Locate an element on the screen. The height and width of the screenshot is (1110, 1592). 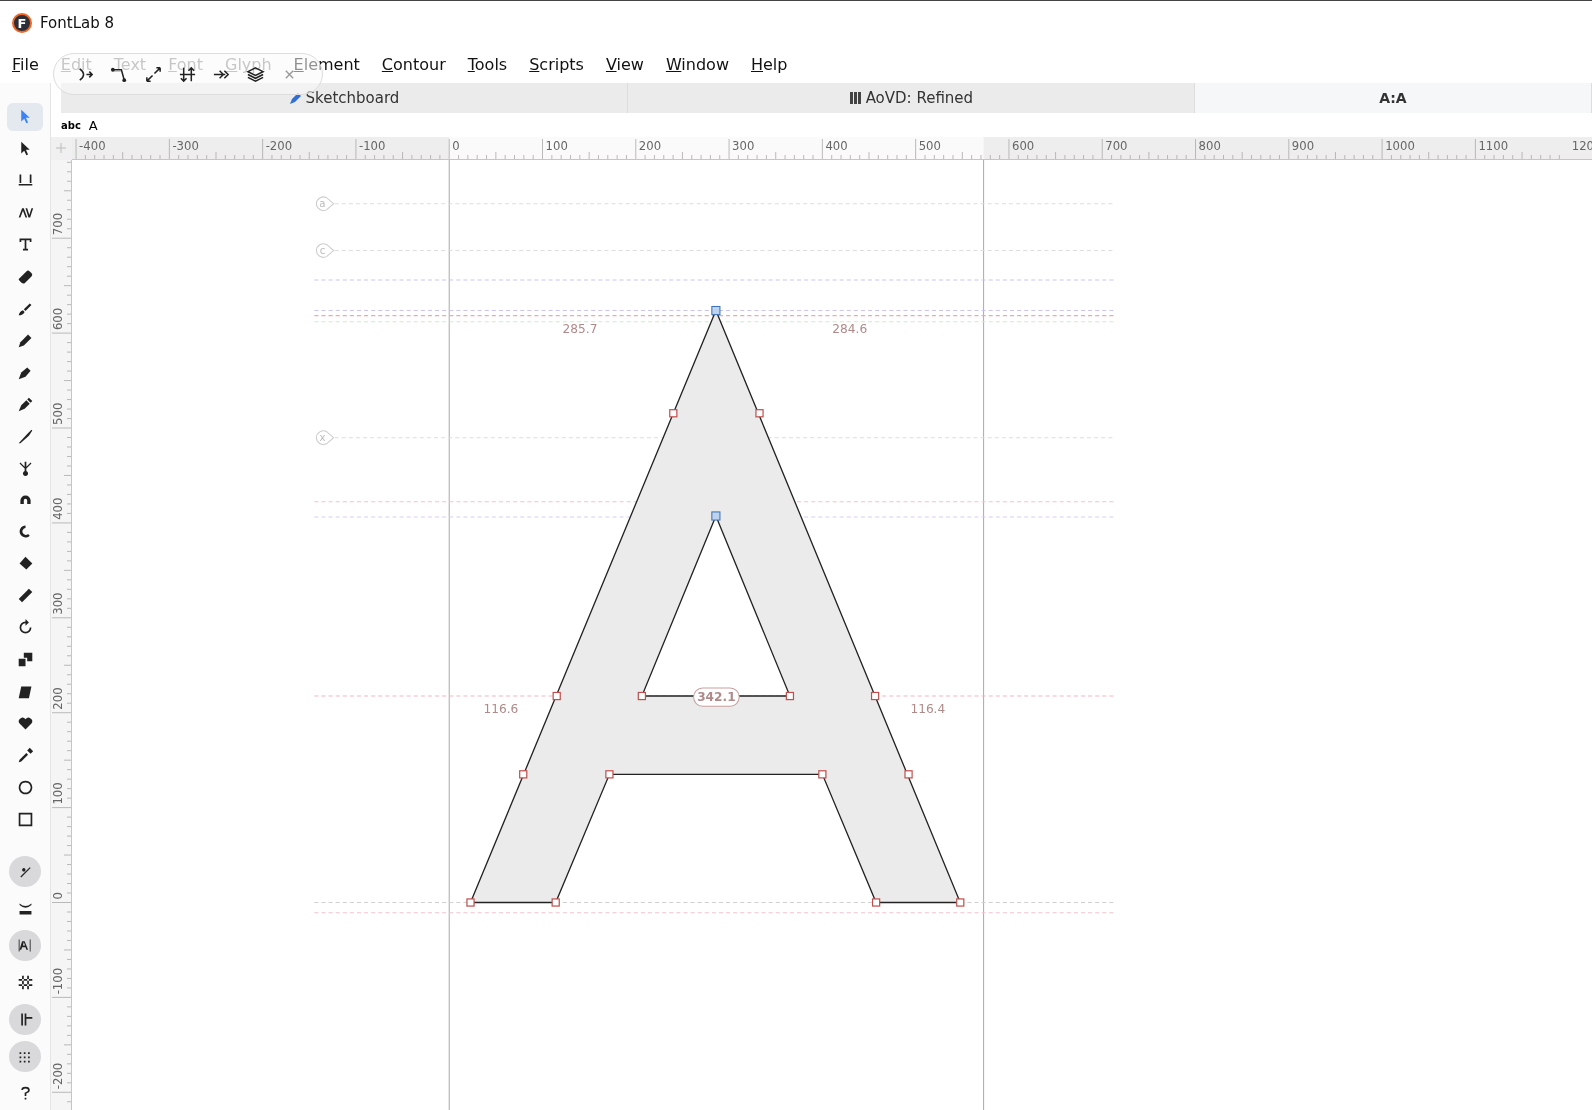
window-title: FontLab 8 is located at coordinates (77, 23).